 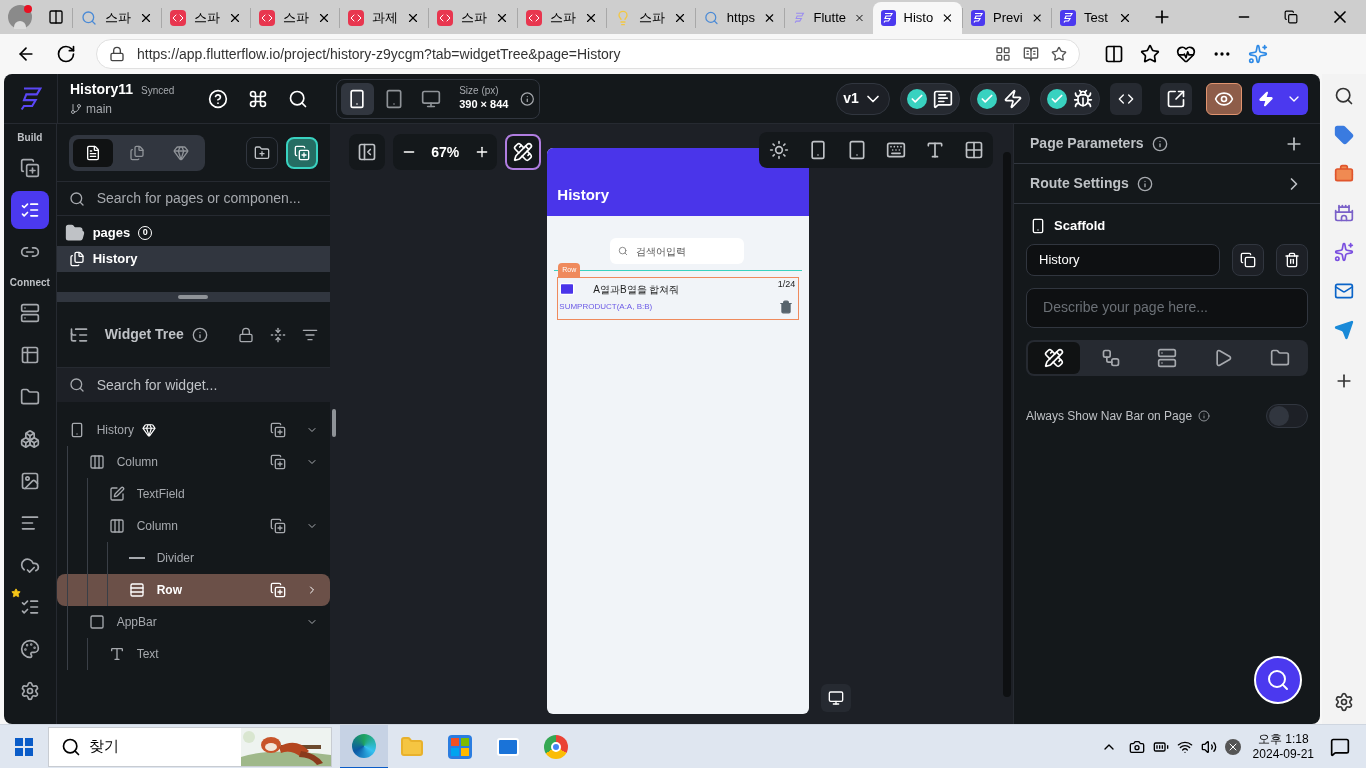 I want to click on browser-tab: Histo, so click(x=917, y=18).